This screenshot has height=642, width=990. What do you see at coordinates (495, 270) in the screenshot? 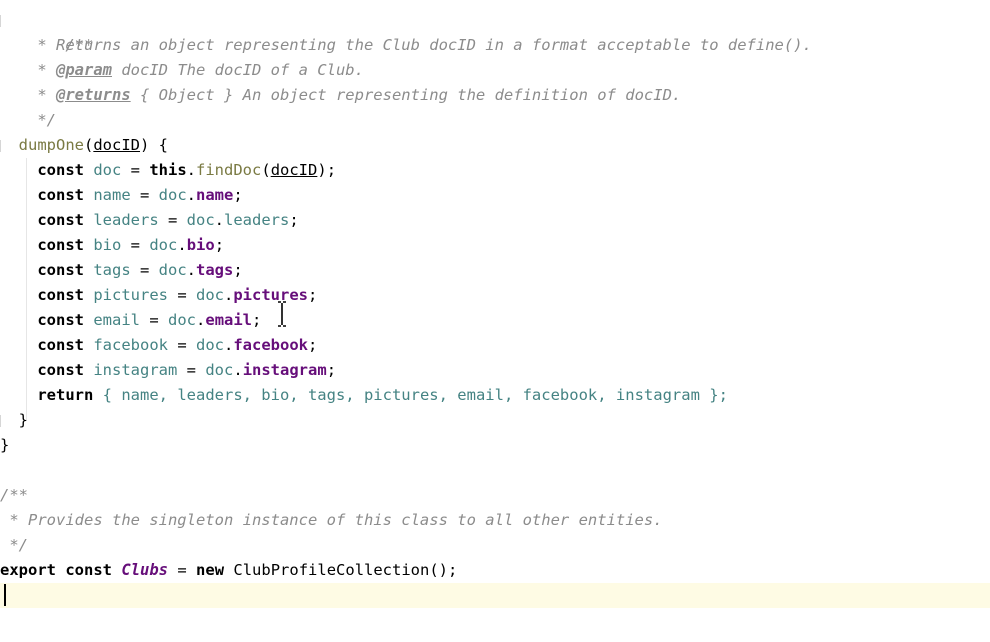
I see `code-line: const tags = doc.tags;` at bounding box center [495, 270].